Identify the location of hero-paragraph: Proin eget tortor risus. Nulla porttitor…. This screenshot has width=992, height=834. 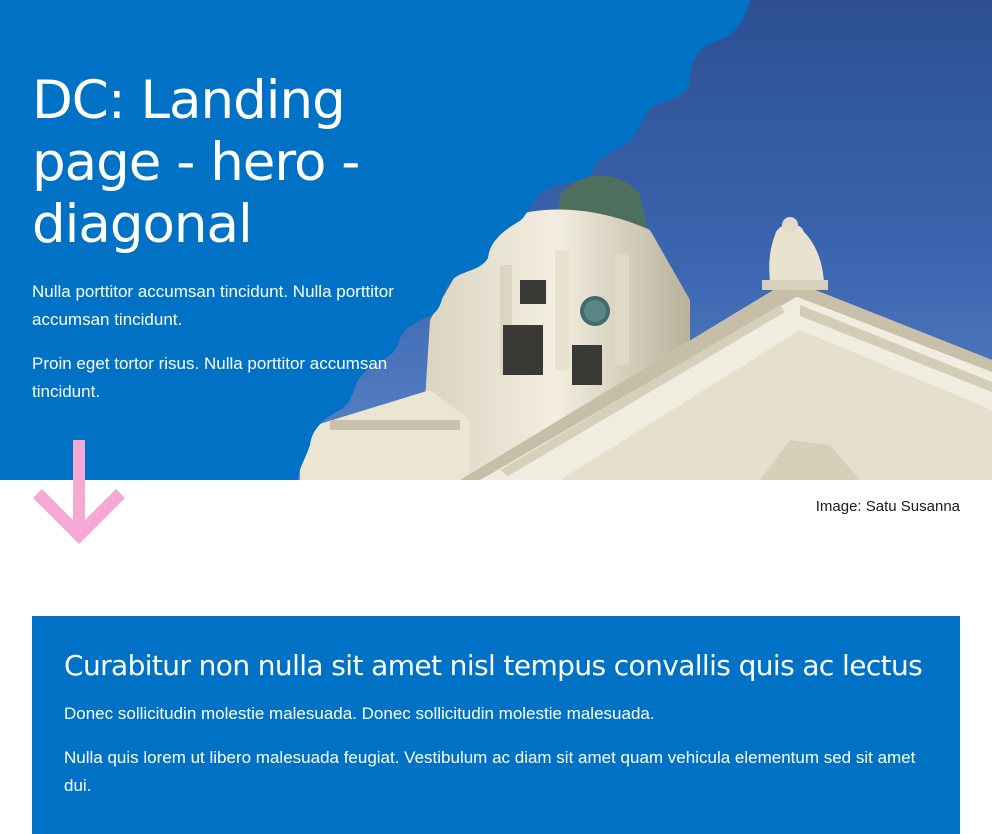
(210, 377).